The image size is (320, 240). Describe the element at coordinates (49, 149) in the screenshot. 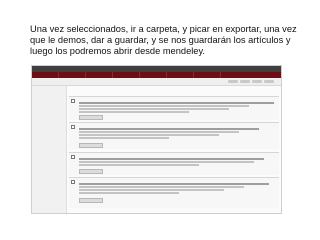

I see `sidebar` at that location.